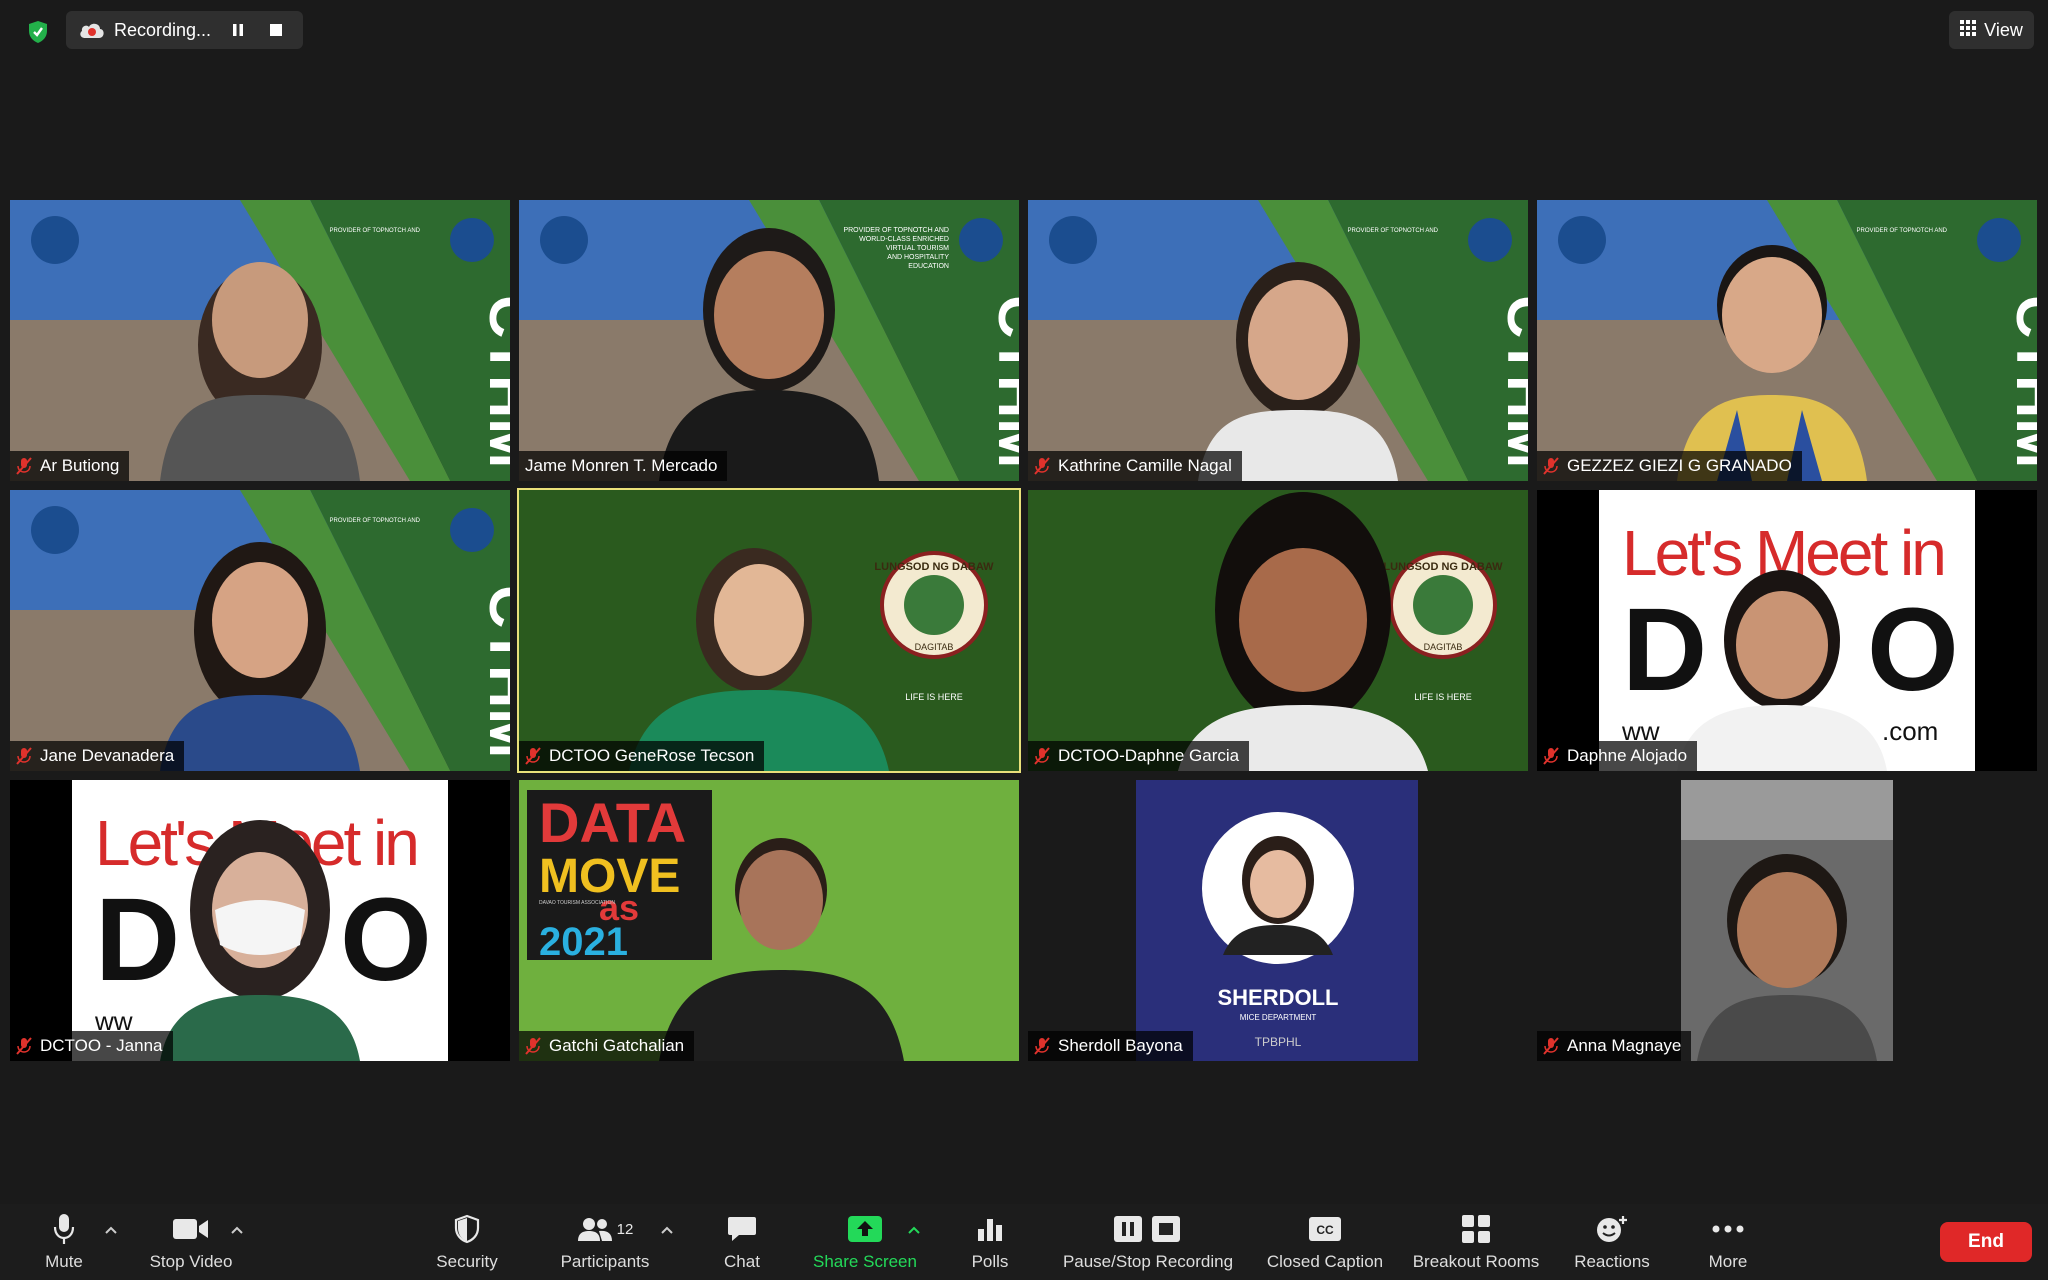 The width and height of the screenshot is (2048, 1280). What do you see at coordinates (583, 942) in the screenshot?
I see `svg-text: 2021` at bounding box center [583, 942].